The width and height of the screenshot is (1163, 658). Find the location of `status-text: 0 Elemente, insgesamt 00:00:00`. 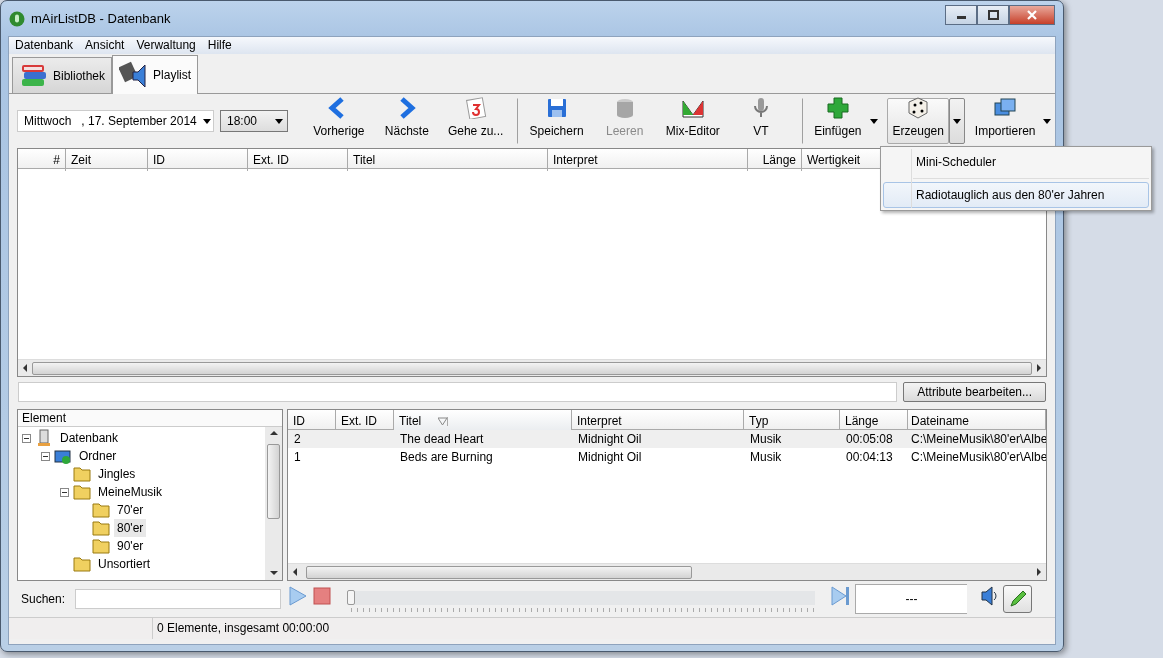

status-text: 0 Elemente, insgesamt 00:00:00 is located at coordinates (243, 628).